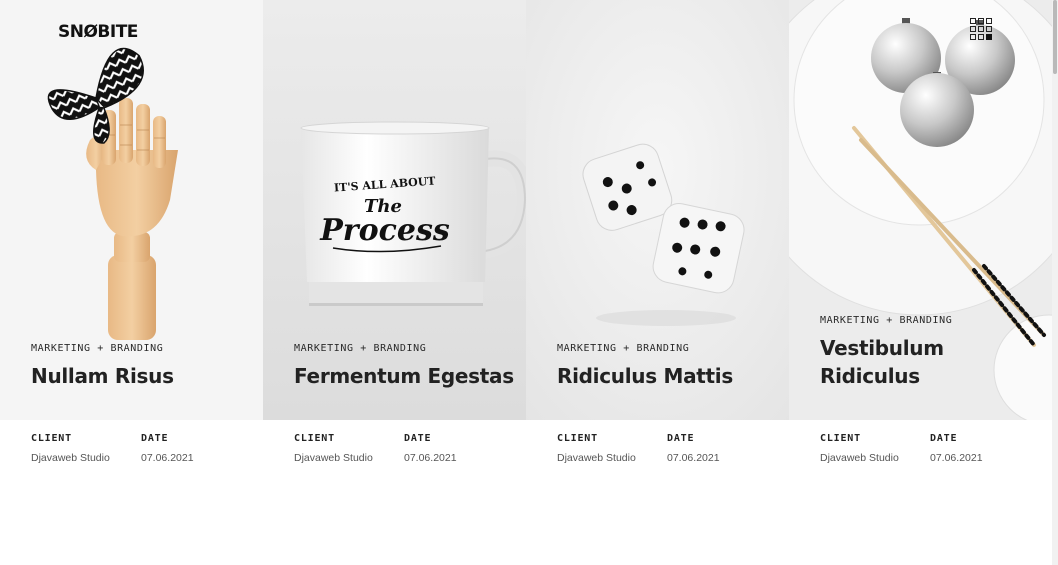 This screenshot has width=1058, height=565. What do you see at coordinates (405, 376) in the screenshot?
I see `project-title: Fermentum Egestas` at bounding box center [405, 376].